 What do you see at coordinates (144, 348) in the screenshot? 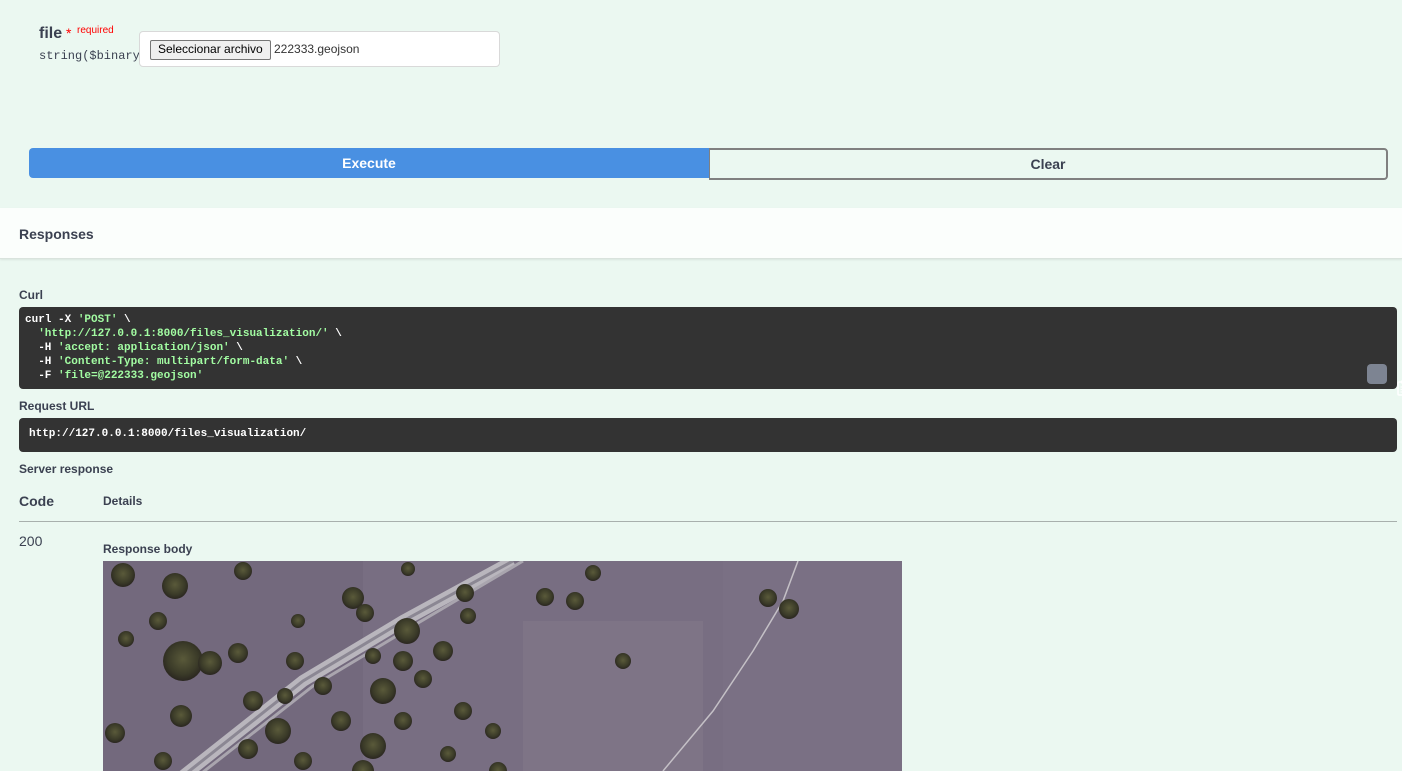
I see `curl-accept-header: 'accept: application/json'` at bounding box center [144, 348].